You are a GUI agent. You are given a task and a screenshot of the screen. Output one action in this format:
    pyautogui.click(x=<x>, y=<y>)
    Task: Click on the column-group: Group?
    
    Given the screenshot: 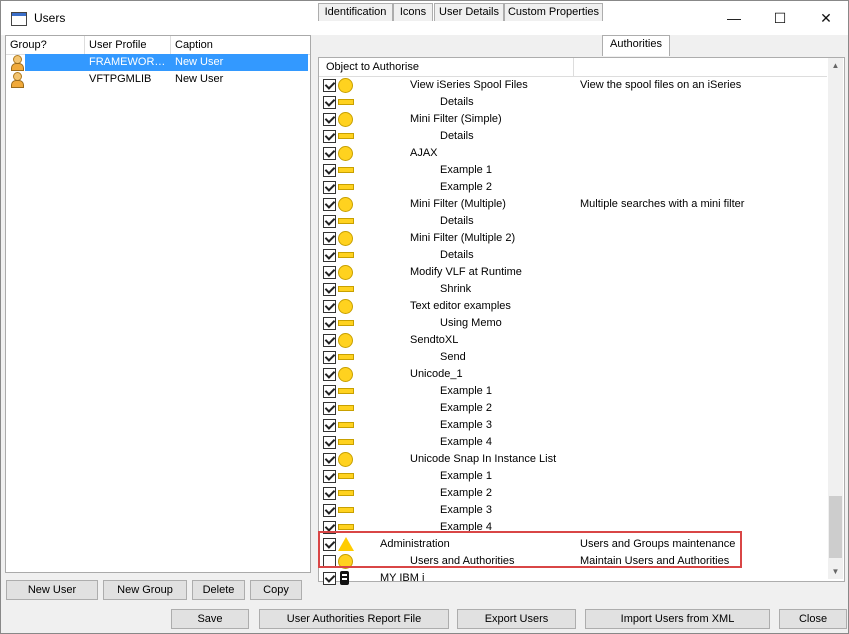 What is the action you would take?
    pyautogui.click(x=28, y=45)
    